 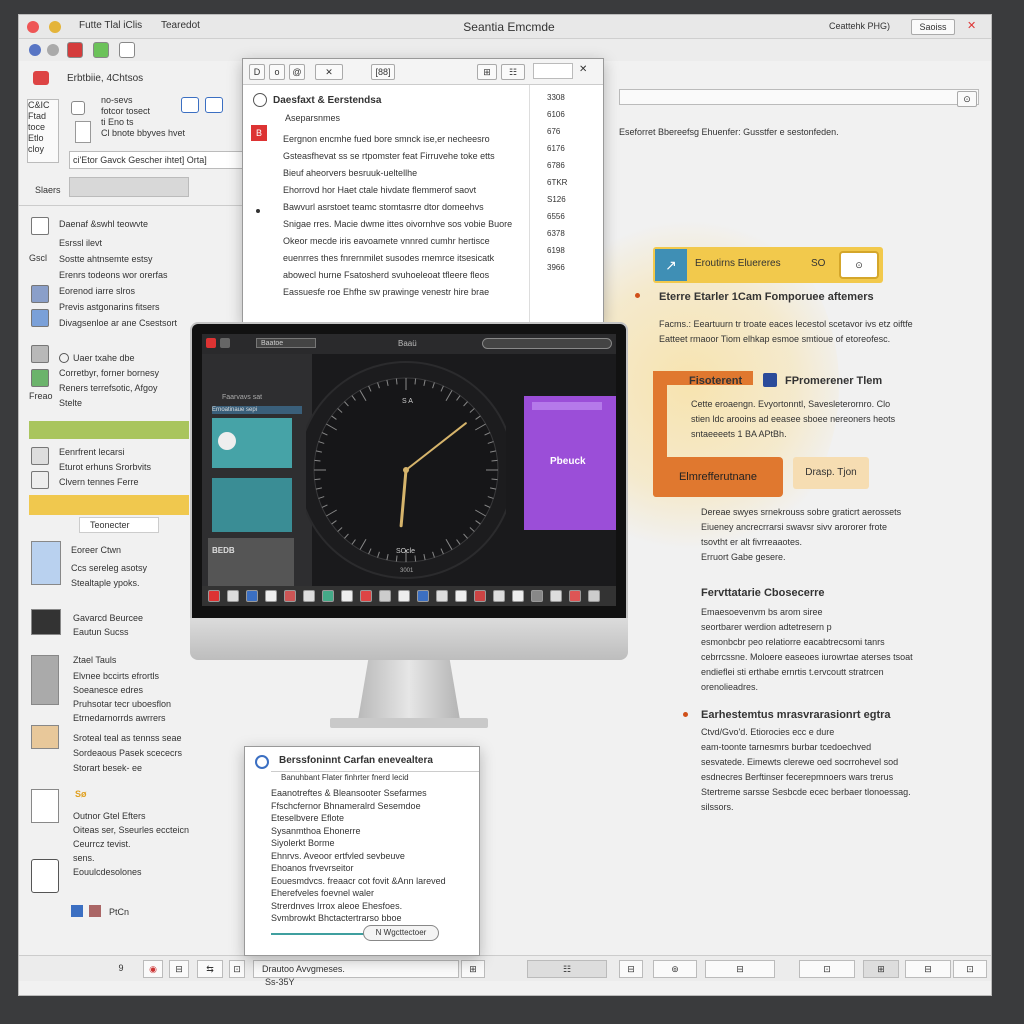 What do you see at coordinates (105, 482) in the screenshot?
I see `list-item: Clvern tennes Ferre` at bounding box center [105, 482].